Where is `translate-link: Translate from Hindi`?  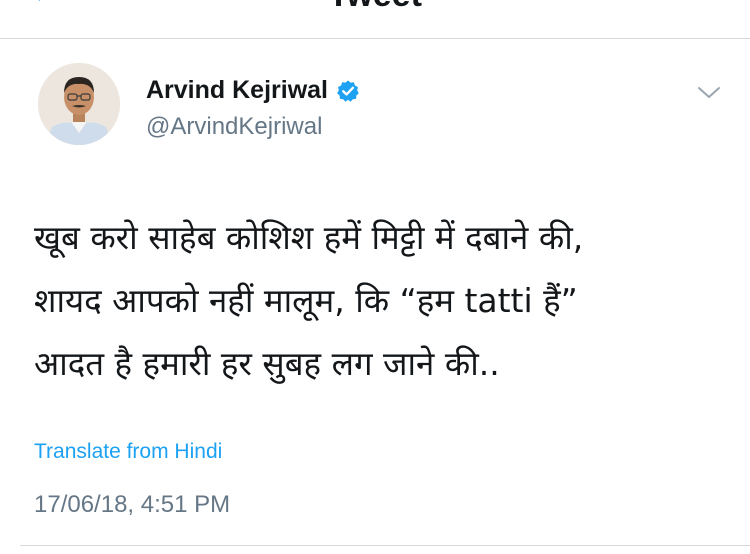
translate-link: Translate from Hindi is located at coordinates (128, 452).